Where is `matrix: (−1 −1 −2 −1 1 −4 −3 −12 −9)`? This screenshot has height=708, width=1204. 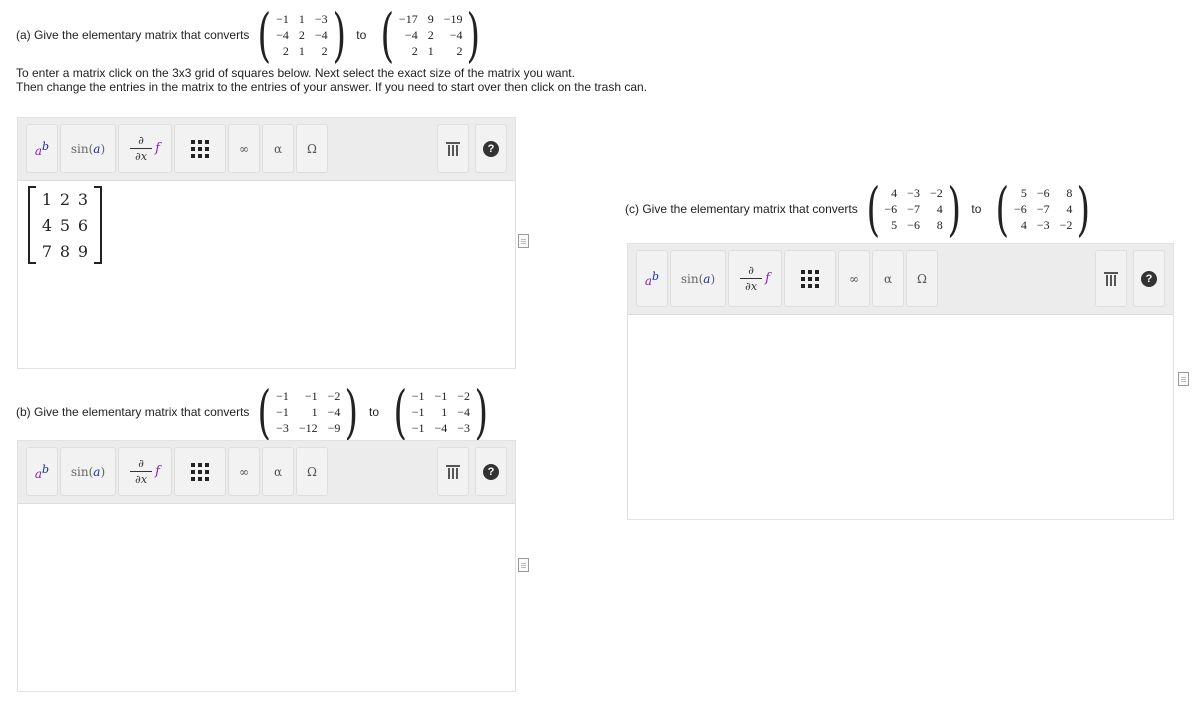
matrix: (−1 −1 −2 −1 1 −4 −3 −12 −9) is located at coordinates (308, 412).